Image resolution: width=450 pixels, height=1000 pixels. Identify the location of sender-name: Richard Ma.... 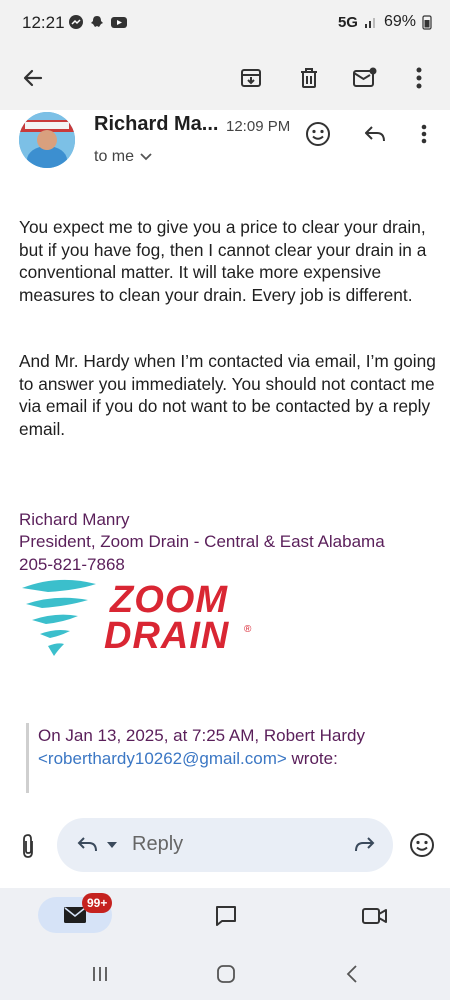
(156, 124).